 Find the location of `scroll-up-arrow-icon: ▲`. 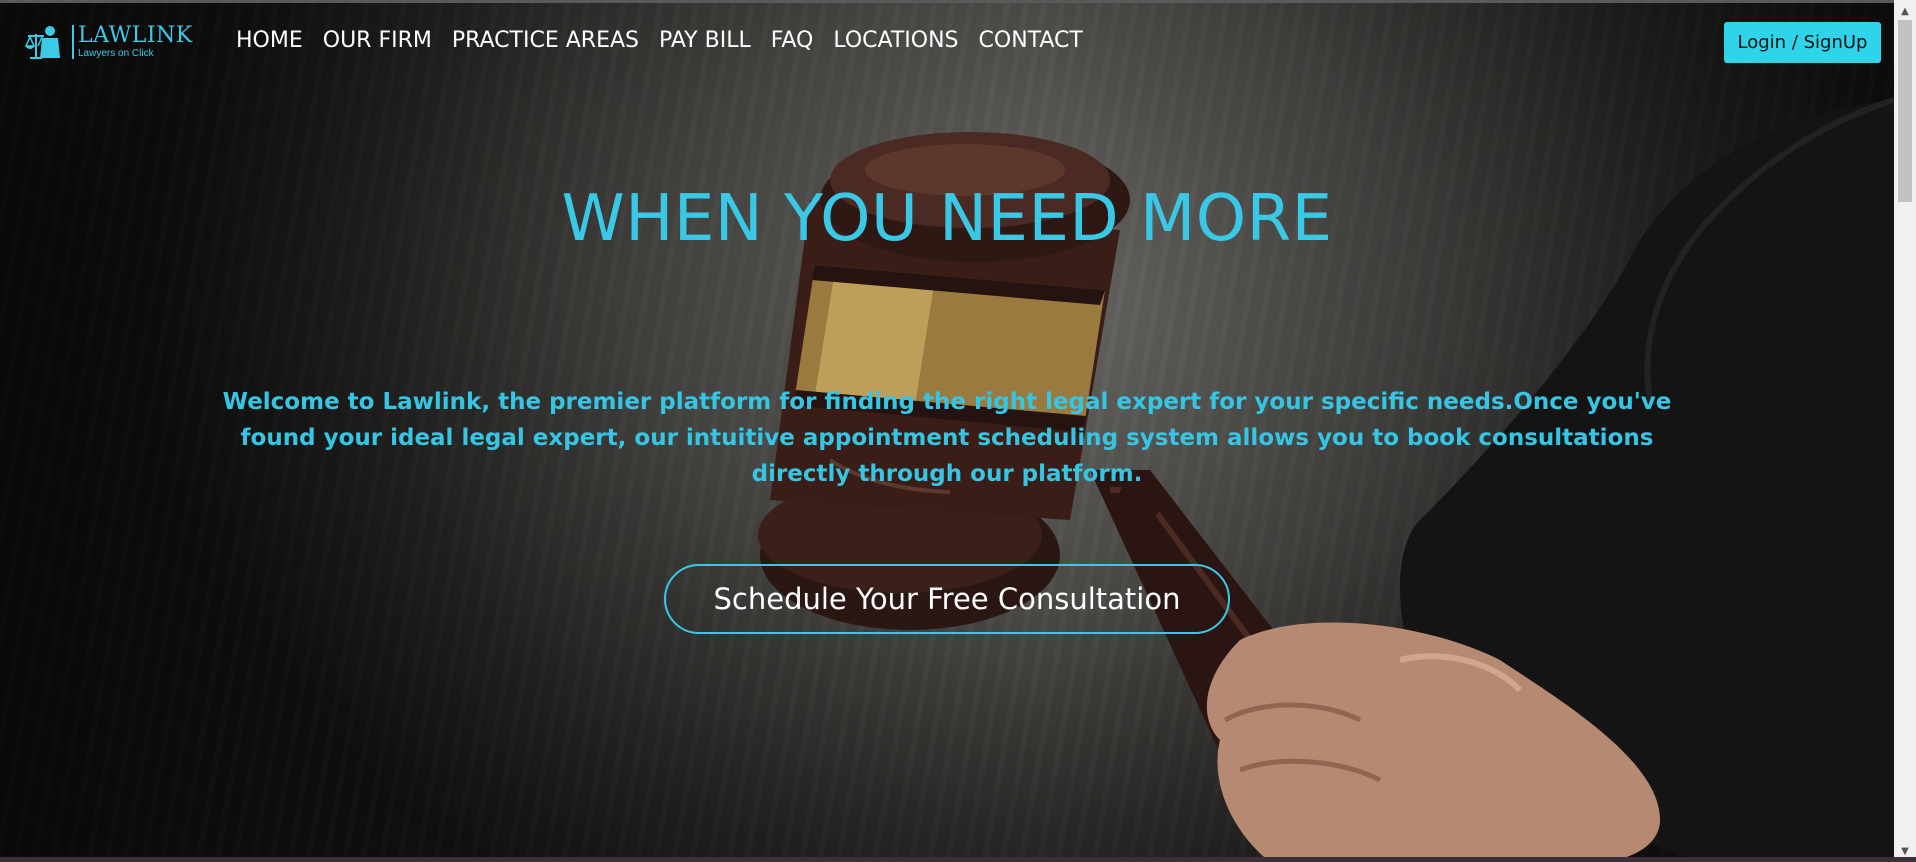

scroll-up-arrow-icon: ▲ is located at coordinates (1905, 11).